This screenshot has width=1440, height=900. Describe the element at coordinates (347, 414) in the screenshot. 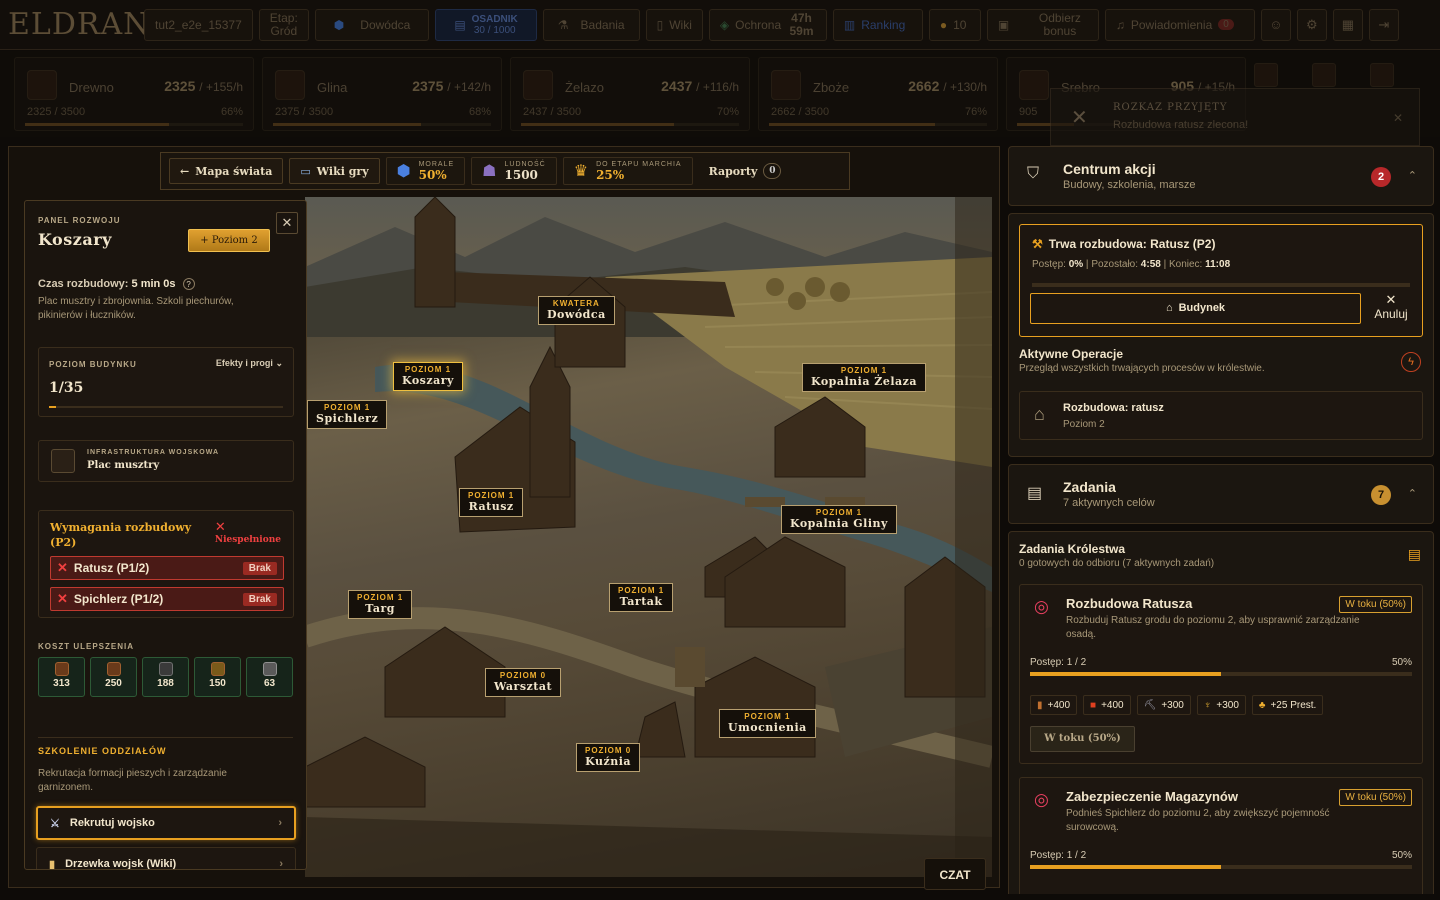

I see `map-label-spichlerz: POZIOM 1 Spichlerz` at that location.